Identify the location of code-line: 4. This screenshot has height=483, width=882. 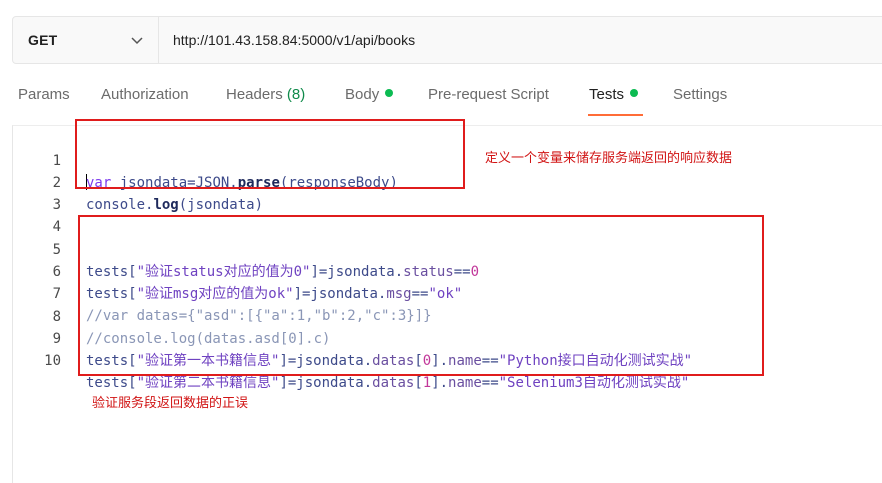
(443, 214).